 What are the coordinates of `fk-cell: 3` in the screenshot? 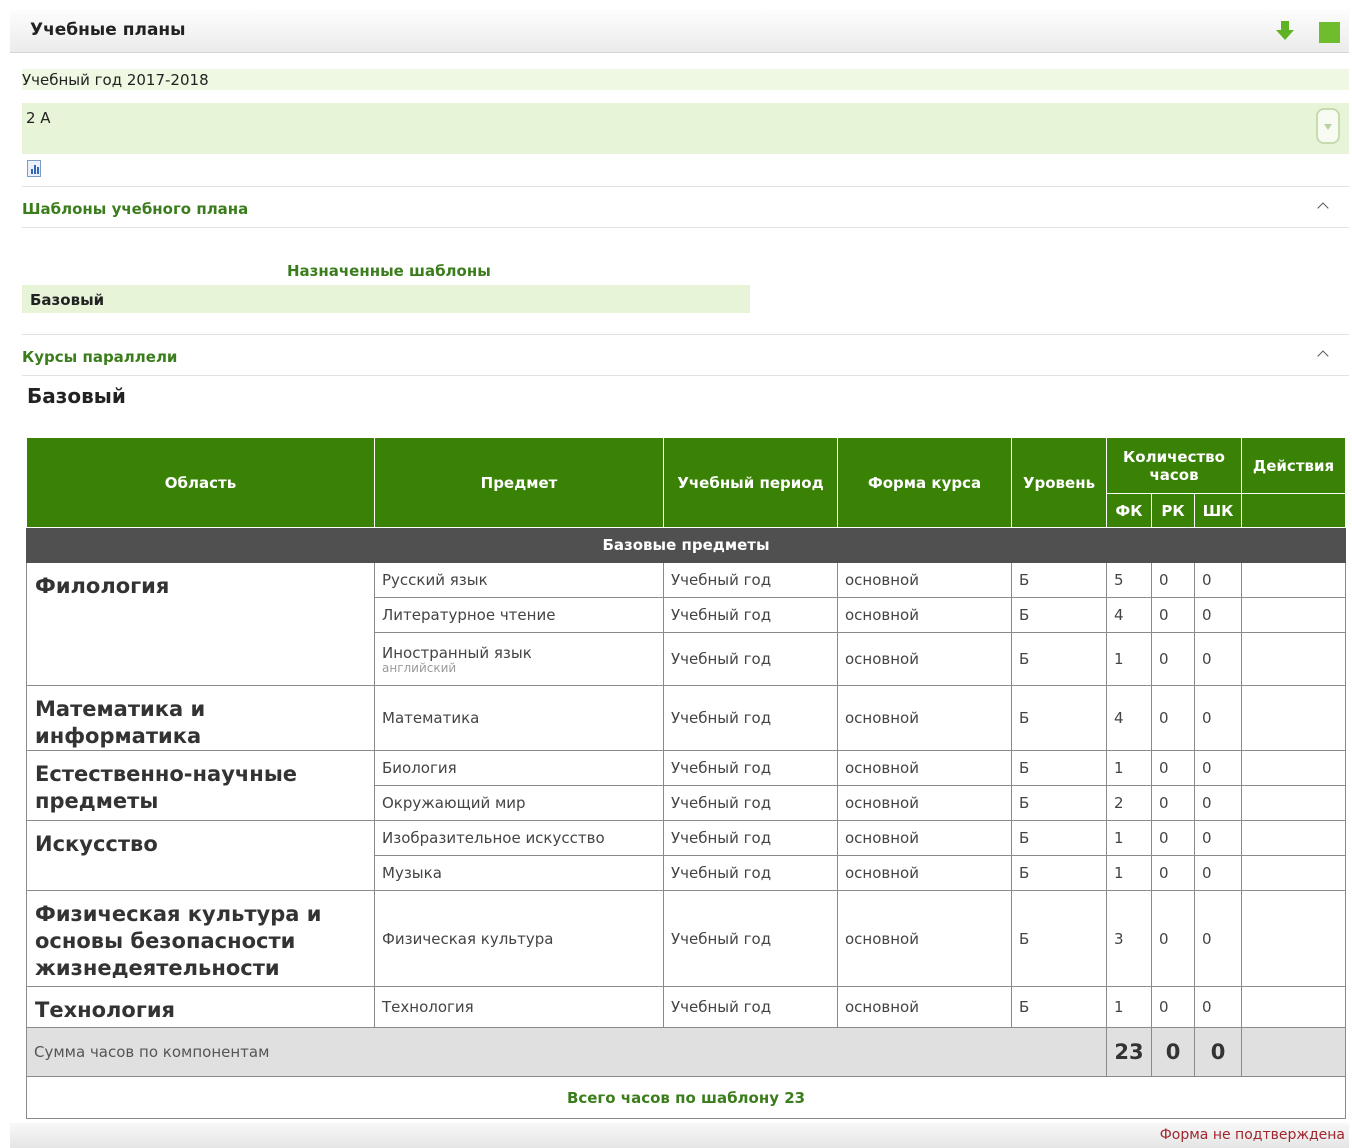 It's located at (1129, 938).